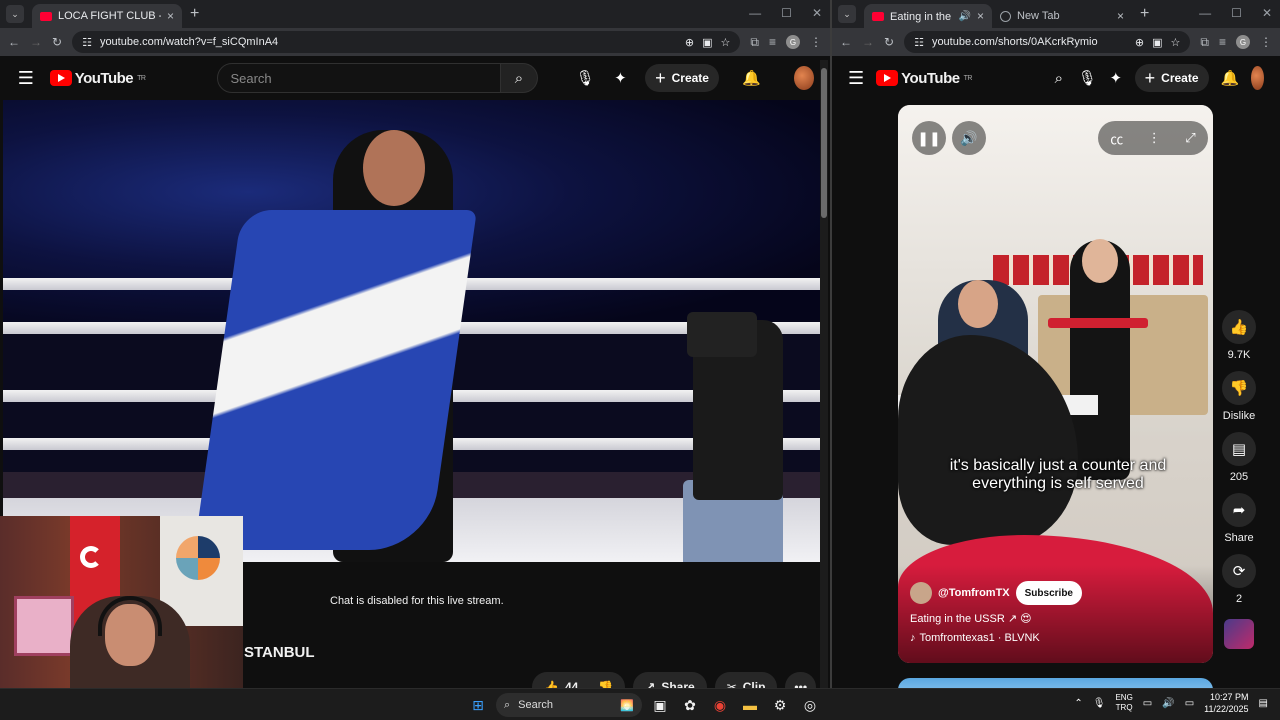 This screenshot has height=720, width=1280. What do you see at coordinates (1226, 703) in the screenshot?
I see `clock: 10:27 PM 11/22/2025` at bounding box center [1226, 703].